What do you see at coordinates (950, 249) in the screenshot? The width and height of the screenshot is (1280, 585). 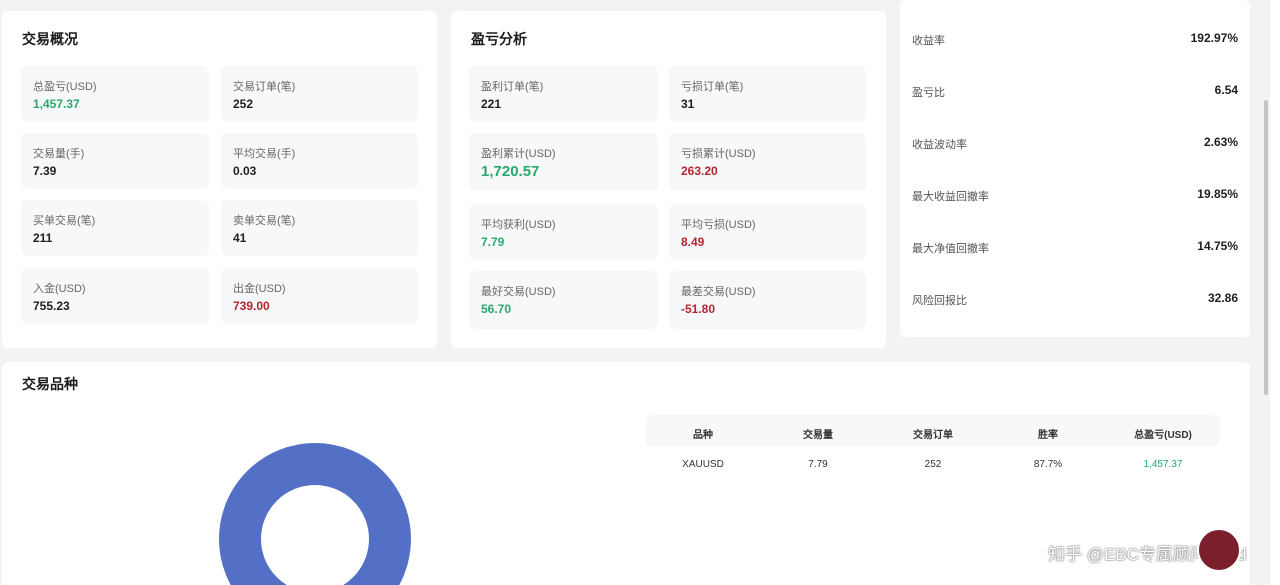 I see `ratio-label: 最大净值回撤率` at bounding box center [950, 249].